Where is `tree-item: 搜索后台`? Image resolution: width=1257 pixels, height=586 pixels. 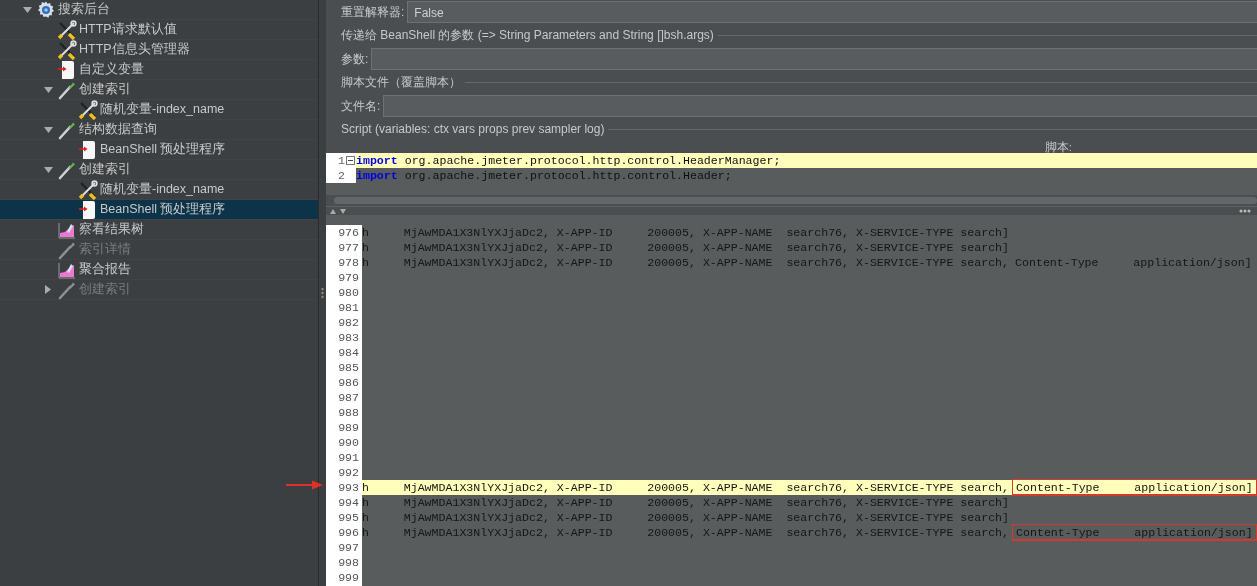 tree-item: 搜索后台 is located at coordinates (159, 10).